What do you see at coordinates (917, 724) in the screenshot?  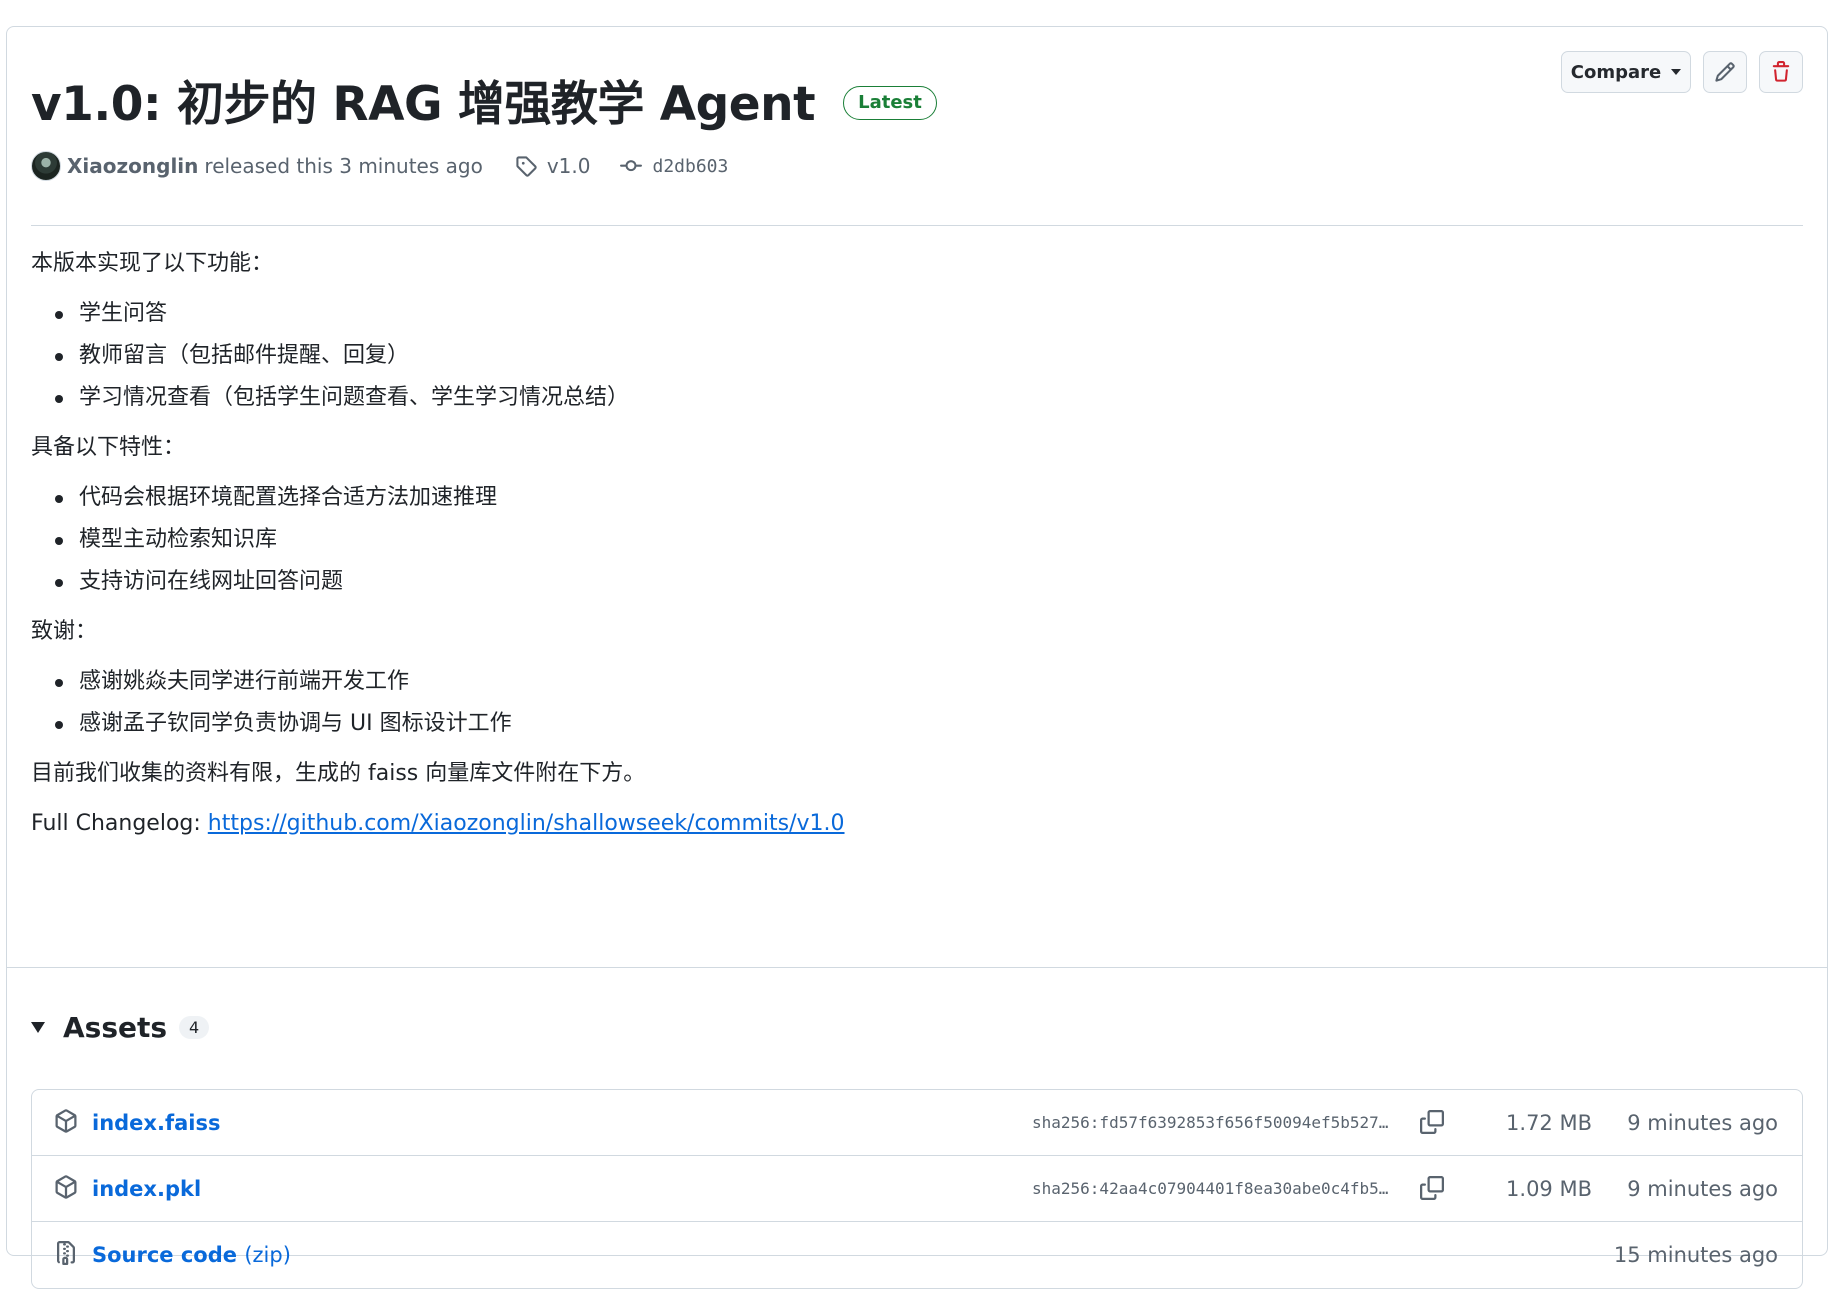 I see `list-item: 感谢孟子钦同学负责协调与 UI 图标设计工作` at bounding box center [917, 724].